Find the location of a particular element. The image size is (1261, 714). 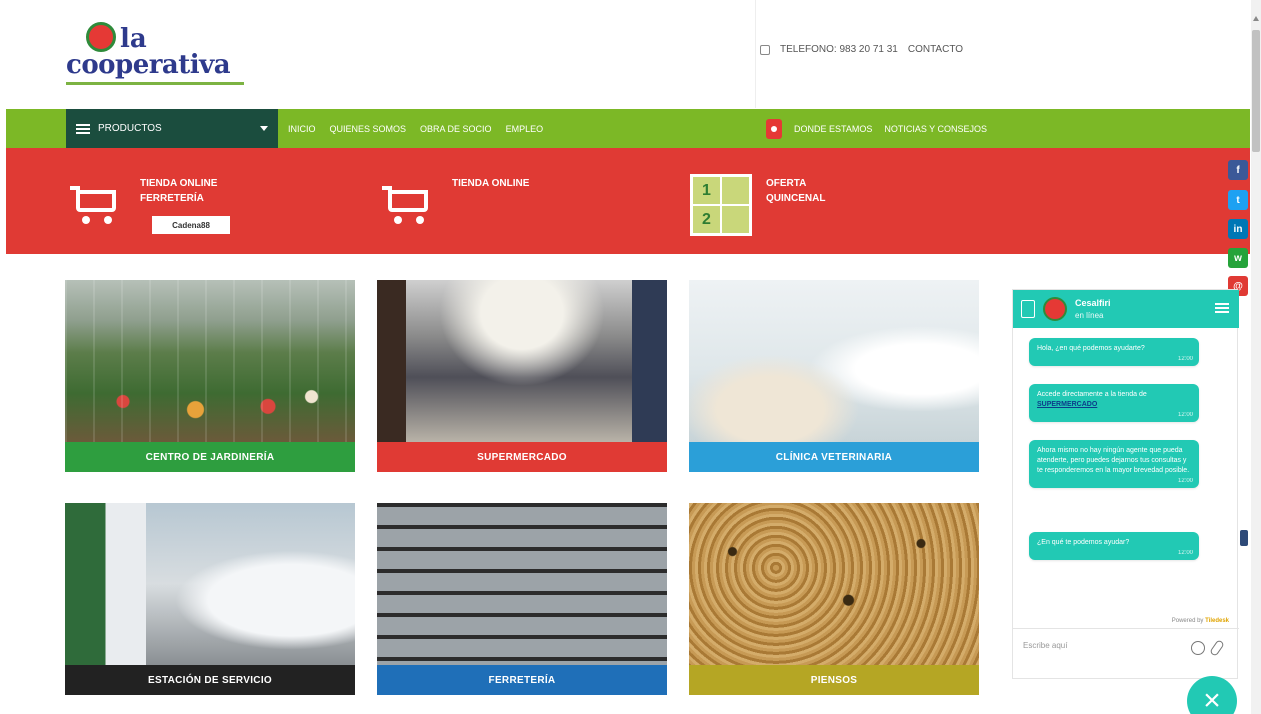

chevron-down-icon is located at coordinates (264, 128).